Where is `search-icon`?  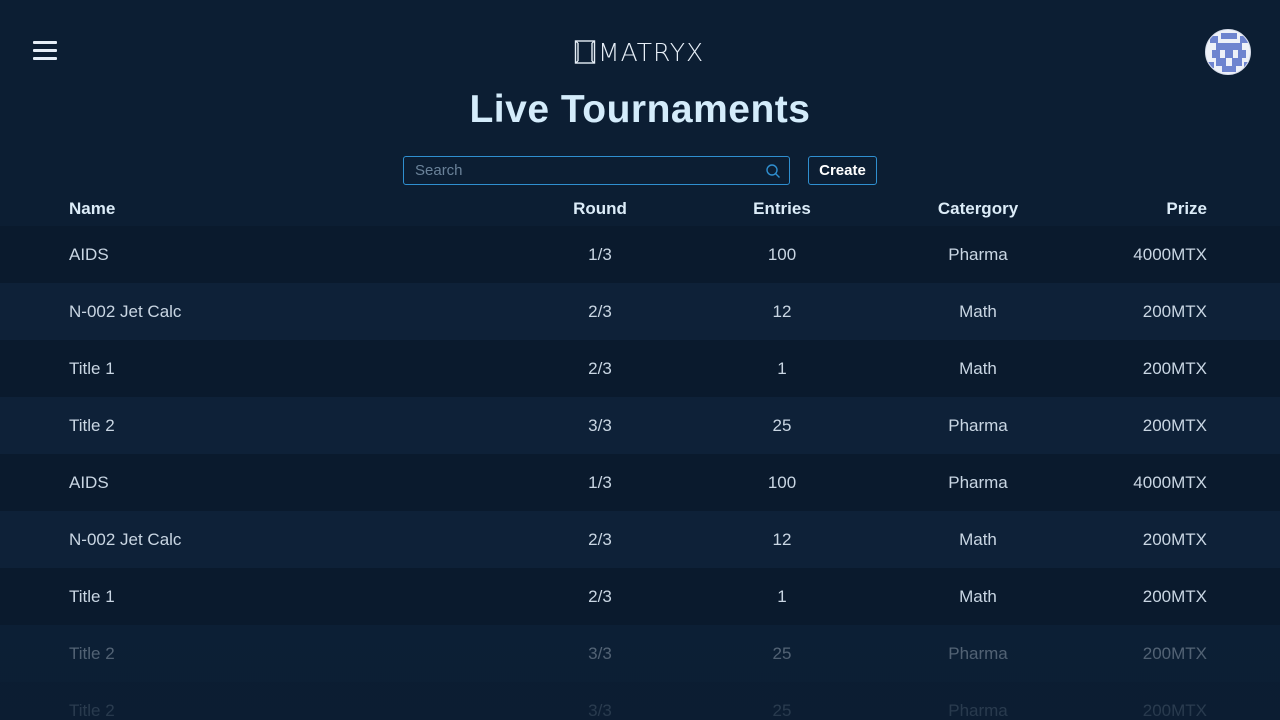
search-icon is located at coordinates (773, 171).